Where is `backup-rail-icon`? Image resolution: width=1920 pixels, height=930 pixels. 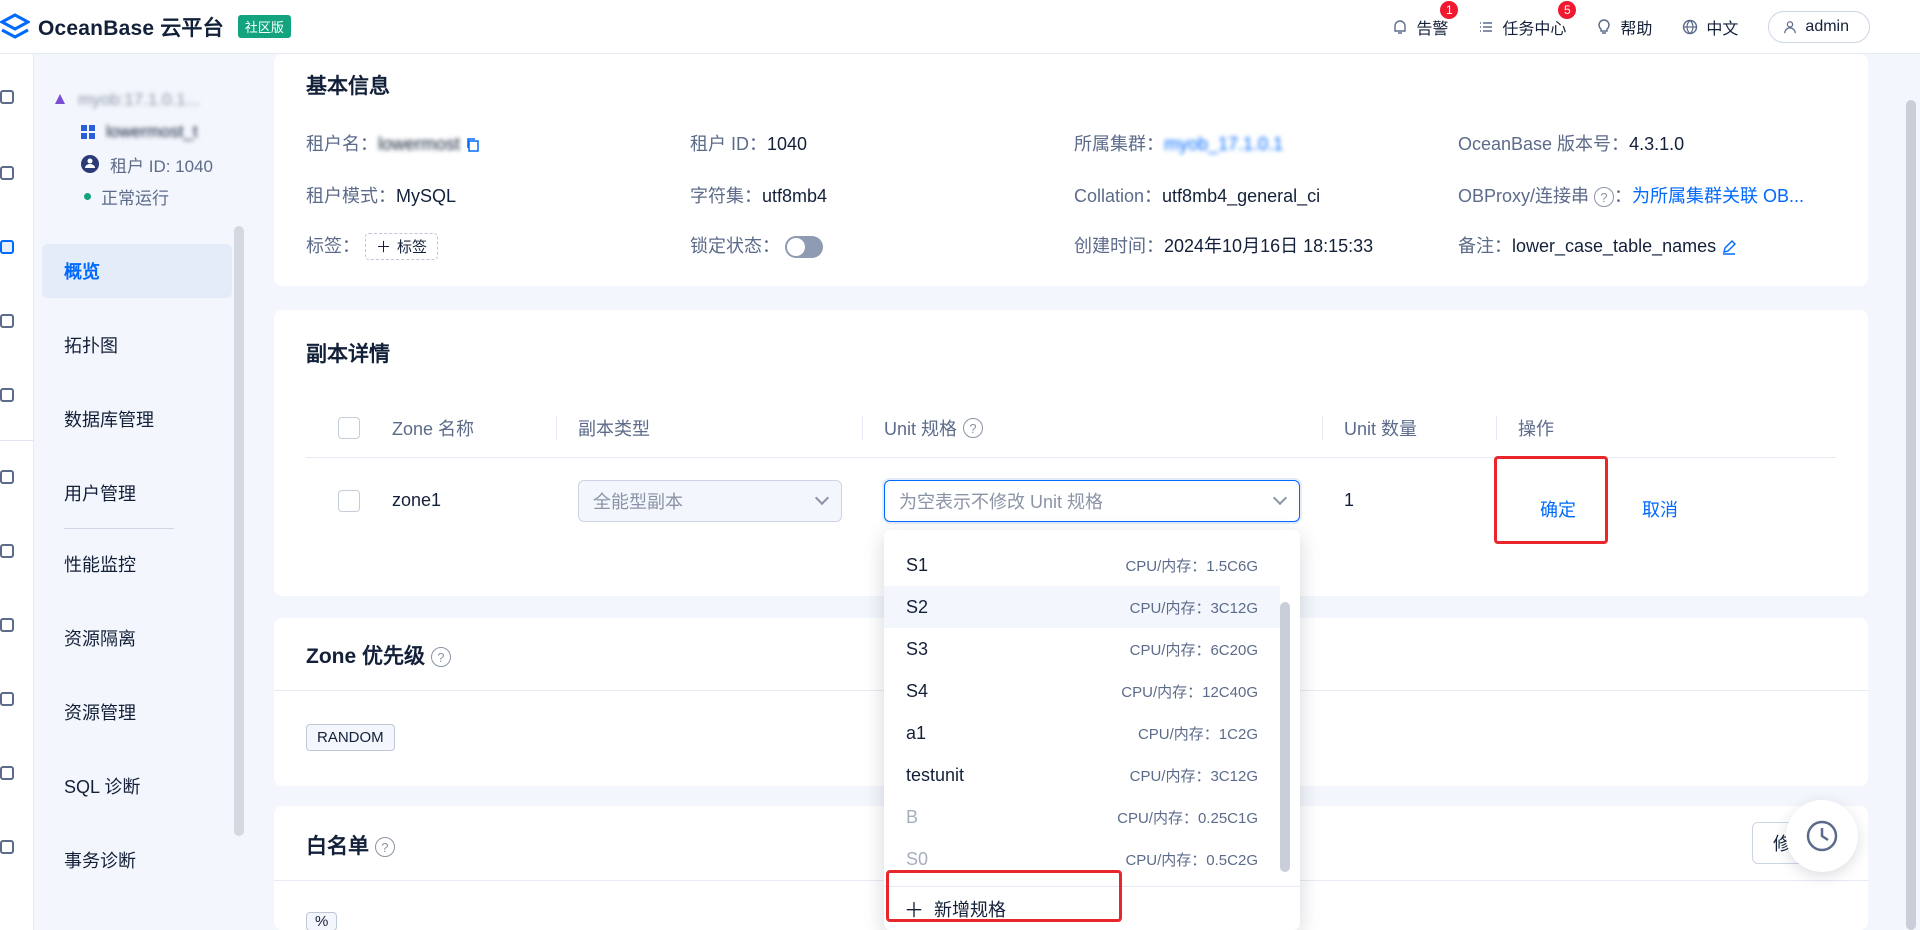 backup-rail-icon is located at coordinates (7, 699).